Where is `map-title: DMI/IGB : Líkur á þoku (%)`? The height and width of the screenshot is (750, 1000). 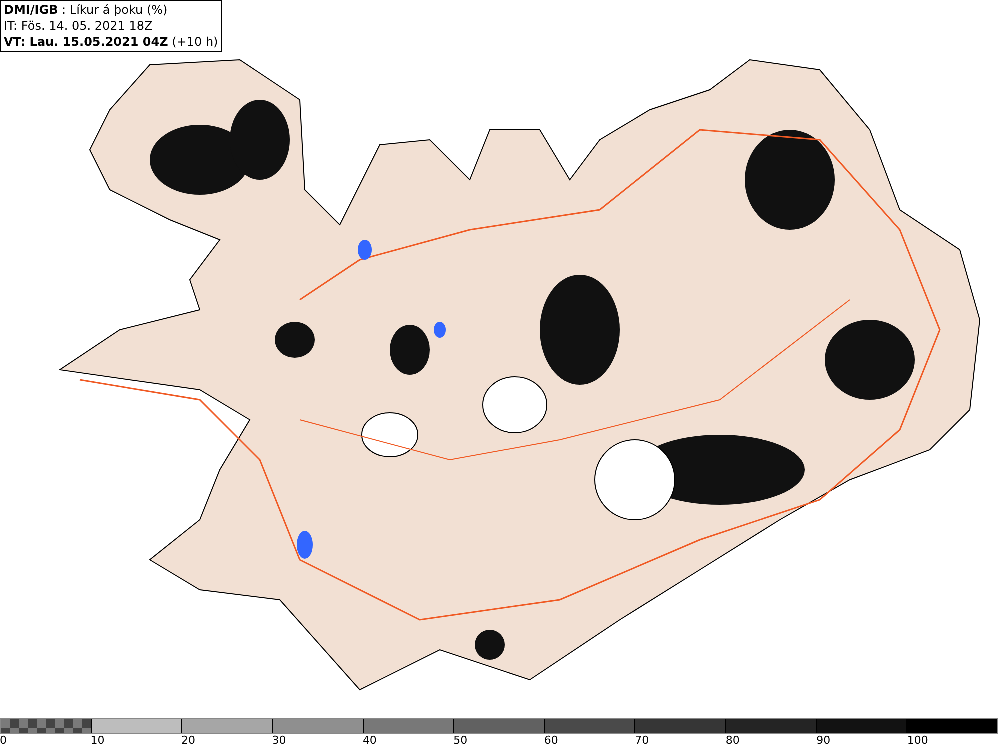 map-title: DMI/IGB : Líkur á þoku (%) is located at coordinates (86, 10).